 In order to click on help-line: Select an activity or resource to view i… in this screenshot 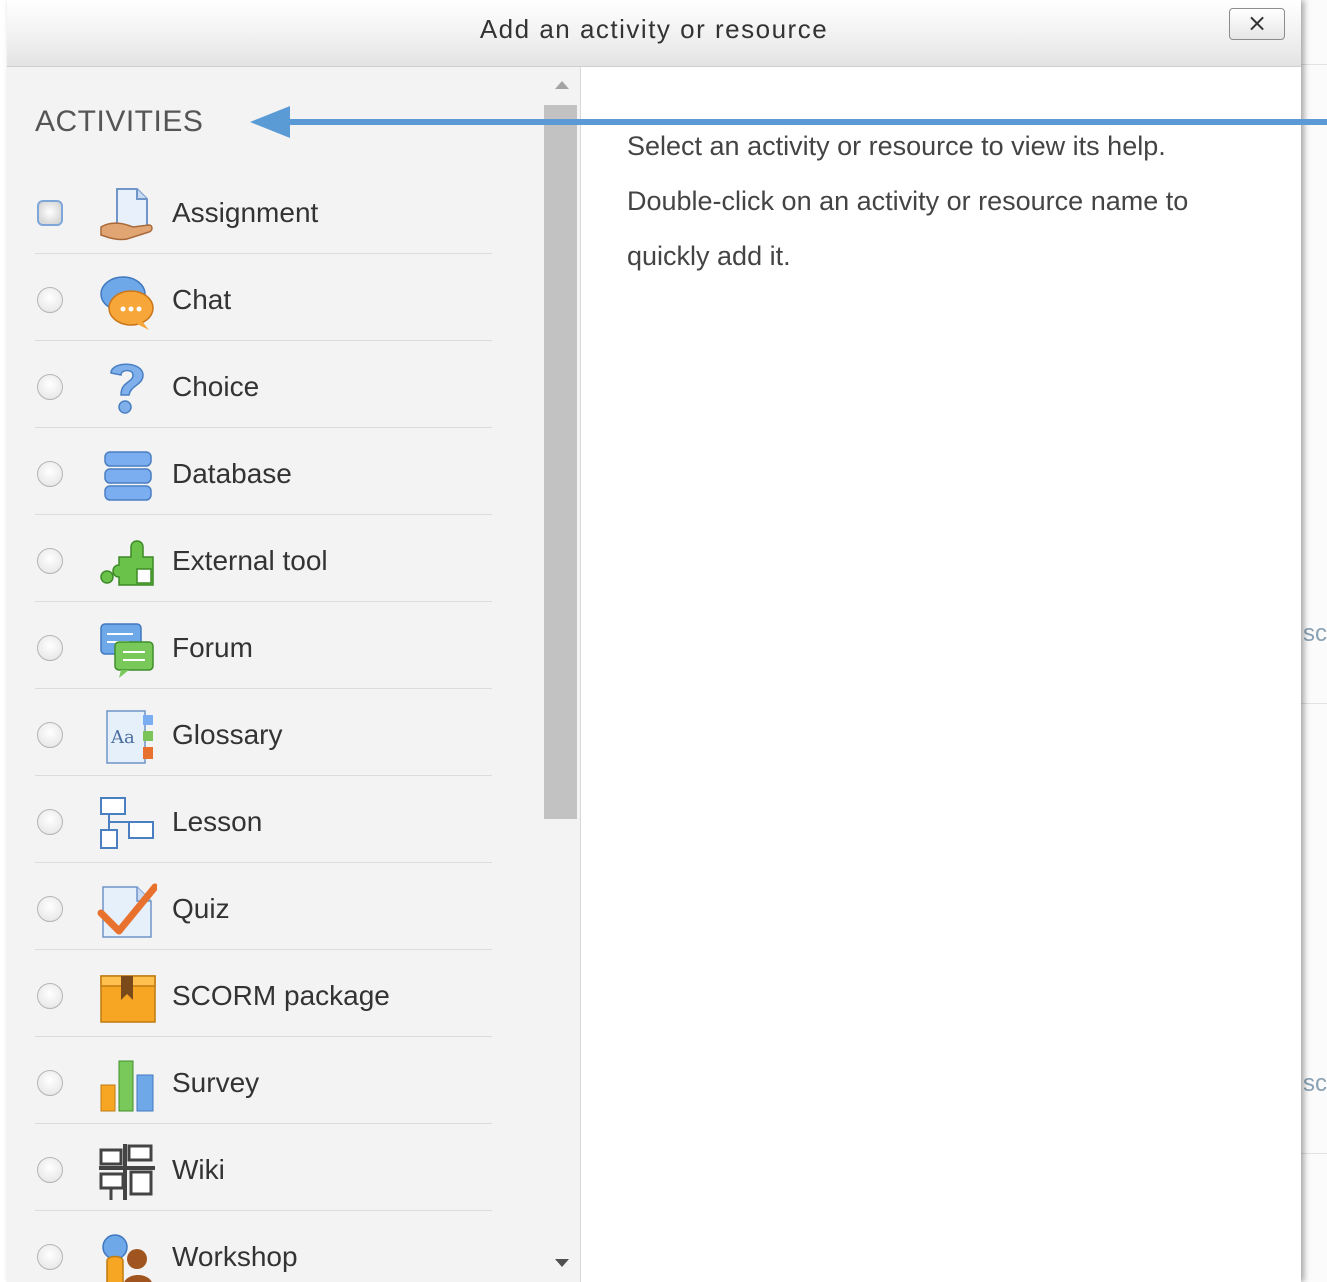, I will do `click(896, 146)`.